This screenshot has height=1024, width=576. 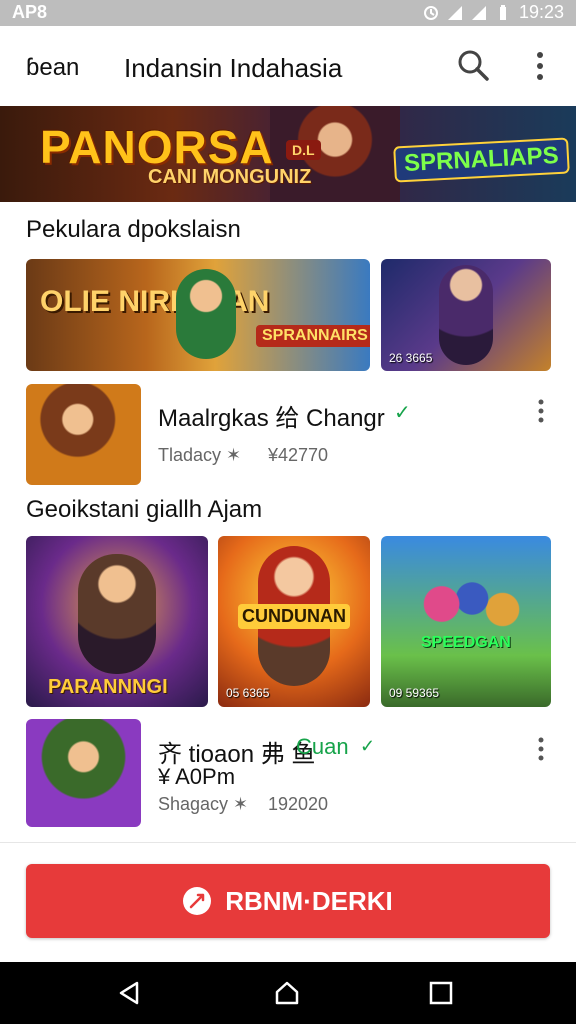 I want to click on status-bar: AP8 19:23, so click(x=288, y=13).